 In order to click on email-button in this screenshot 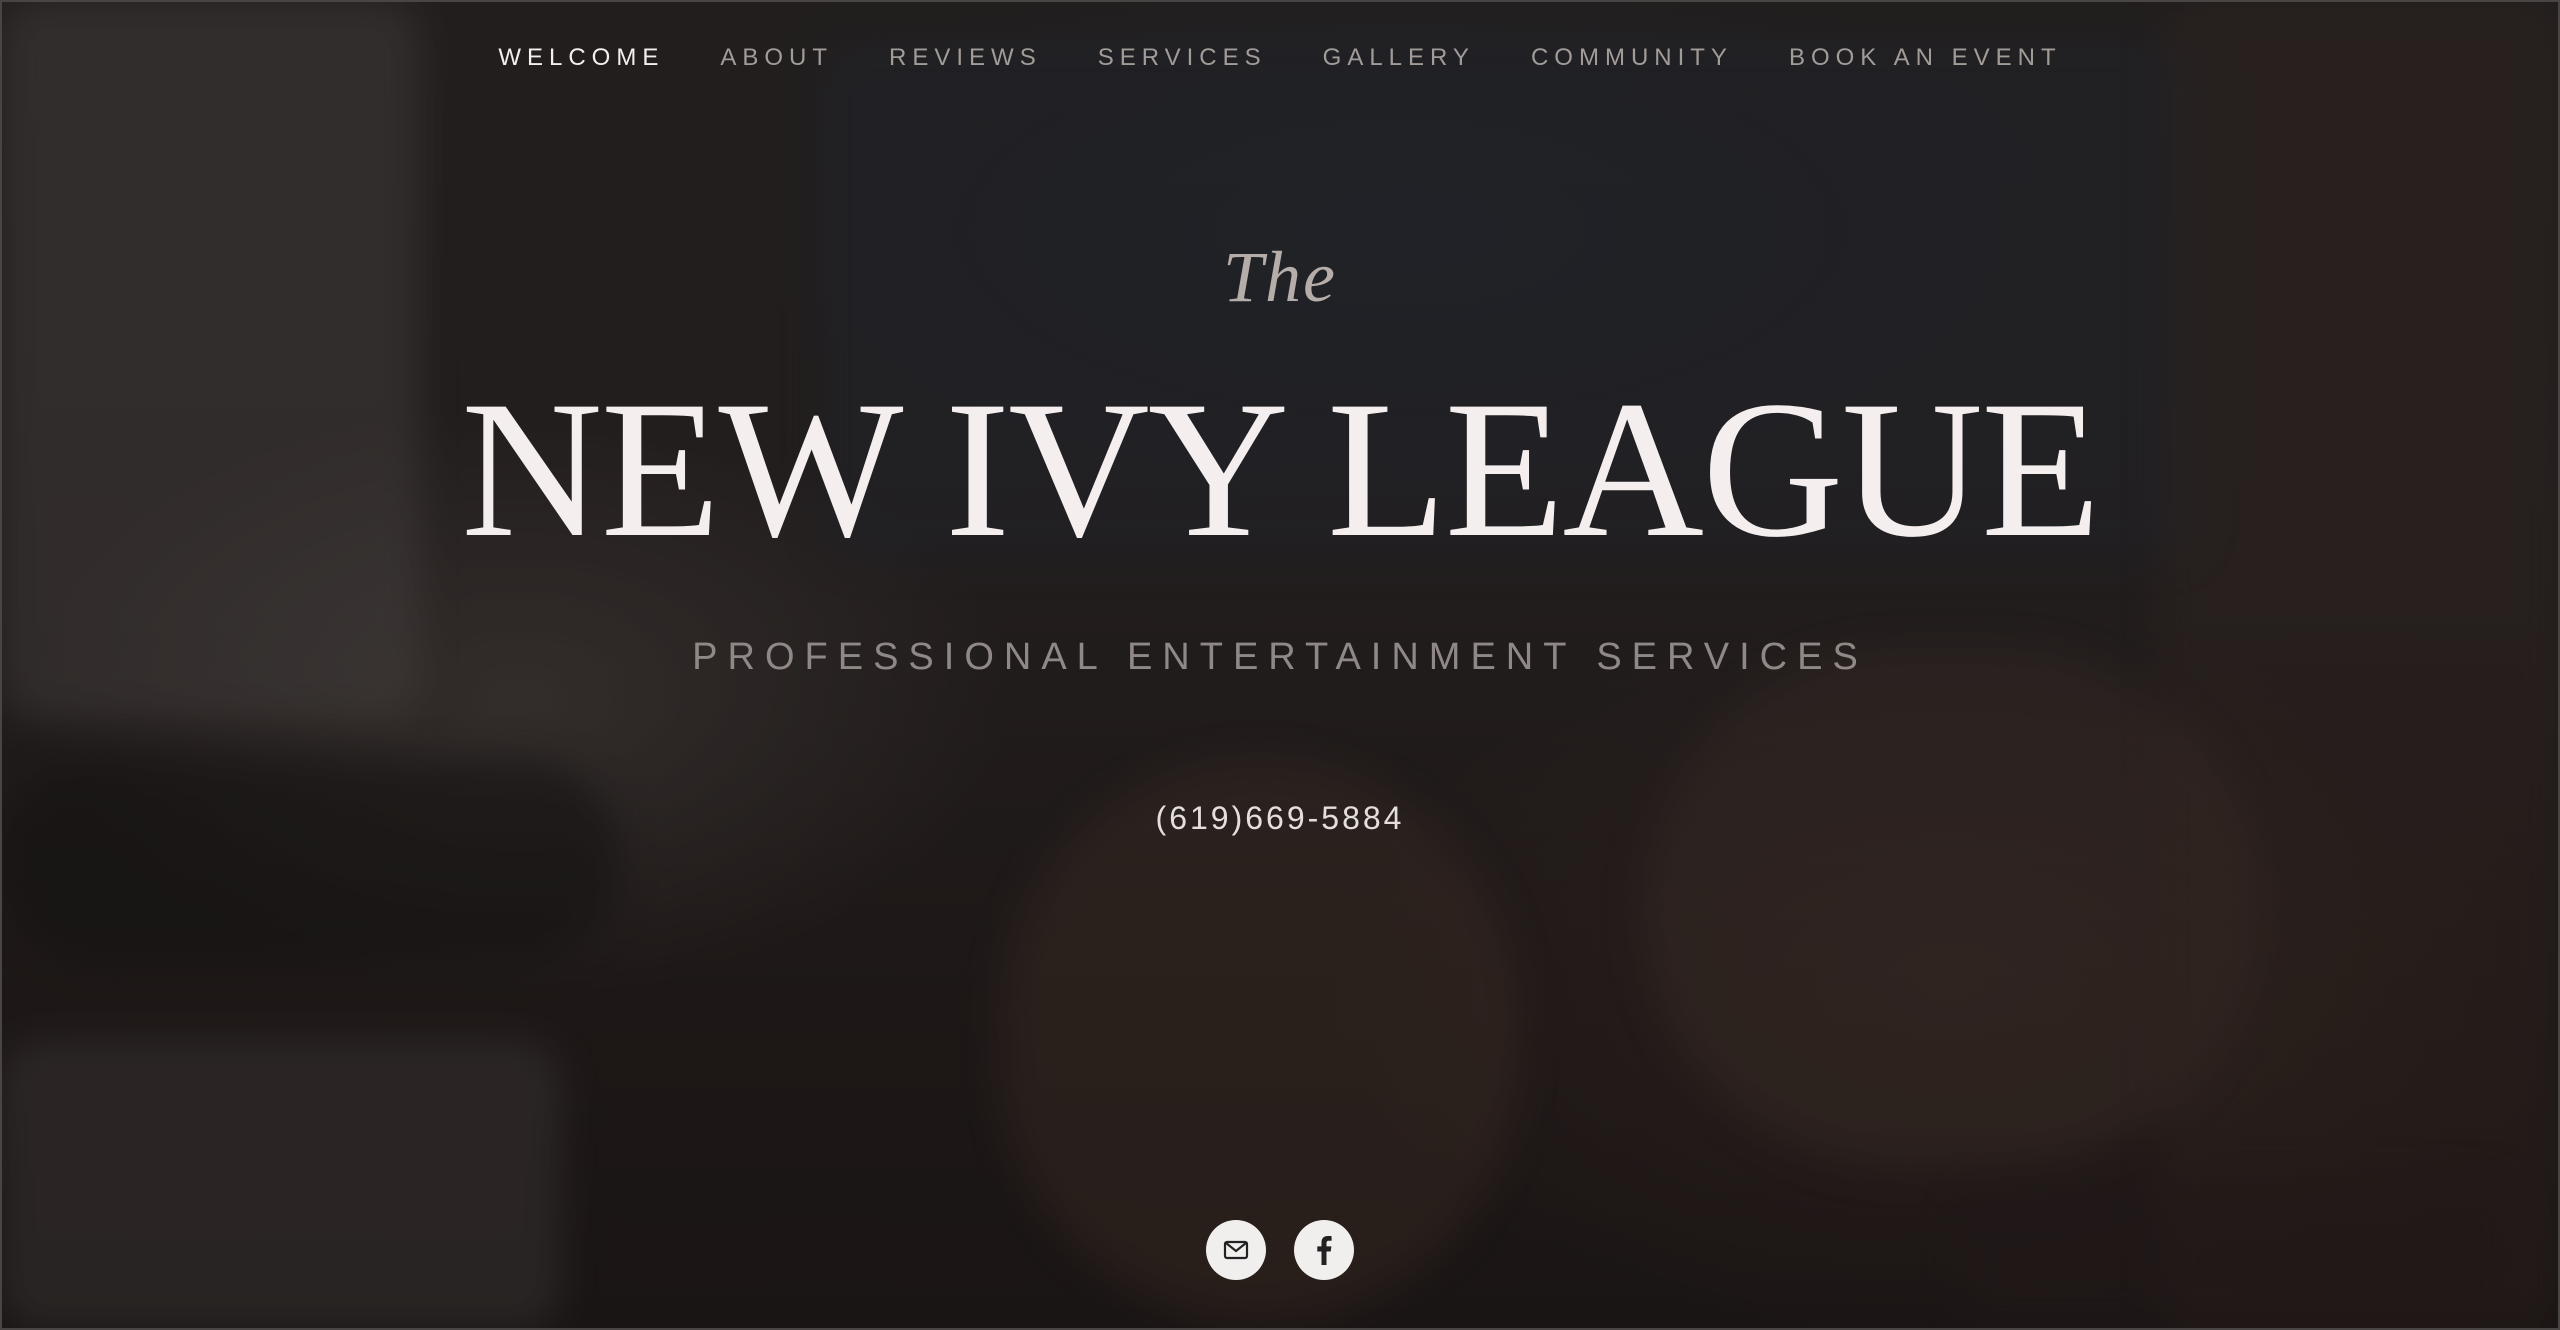, I will do `click(1236, 1250)`.